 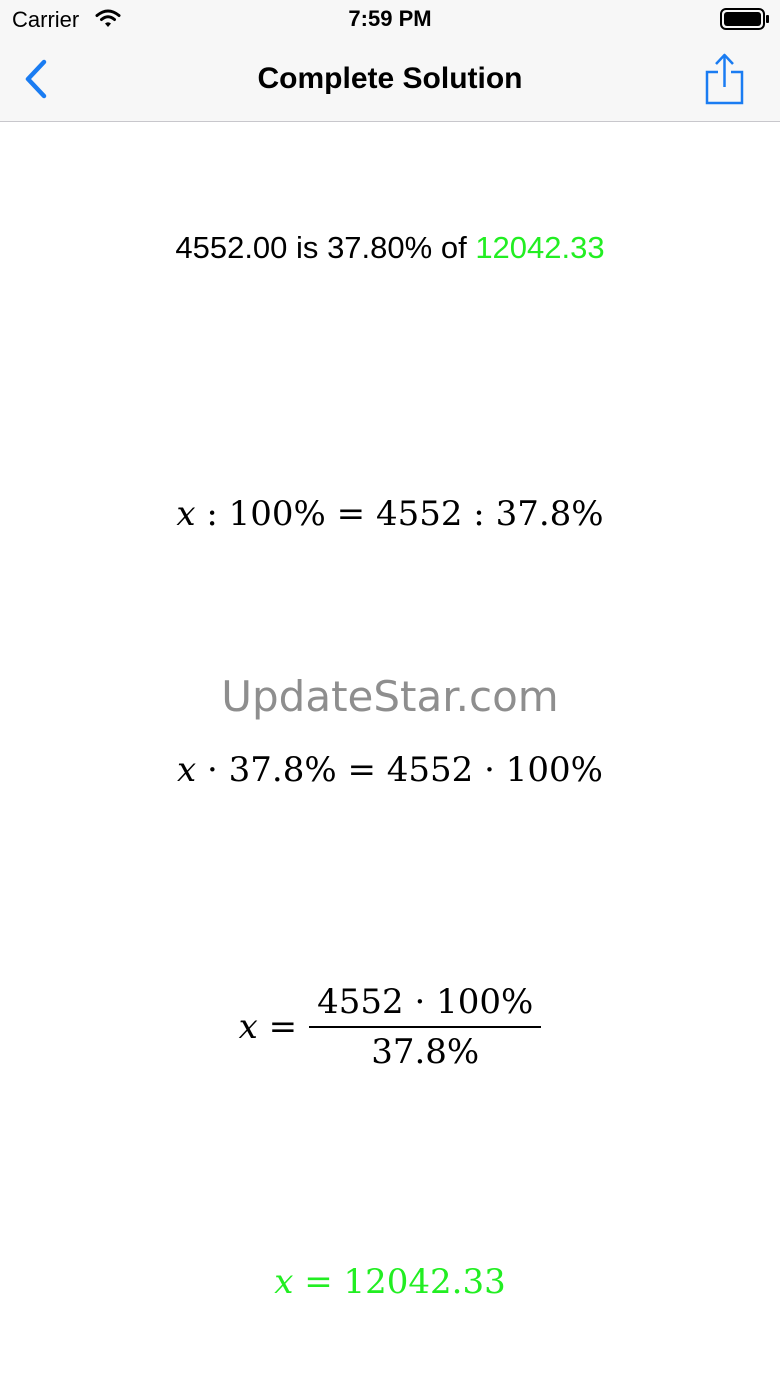 I want to click on summary-part: 4552.00, so click(x=231, y=247).